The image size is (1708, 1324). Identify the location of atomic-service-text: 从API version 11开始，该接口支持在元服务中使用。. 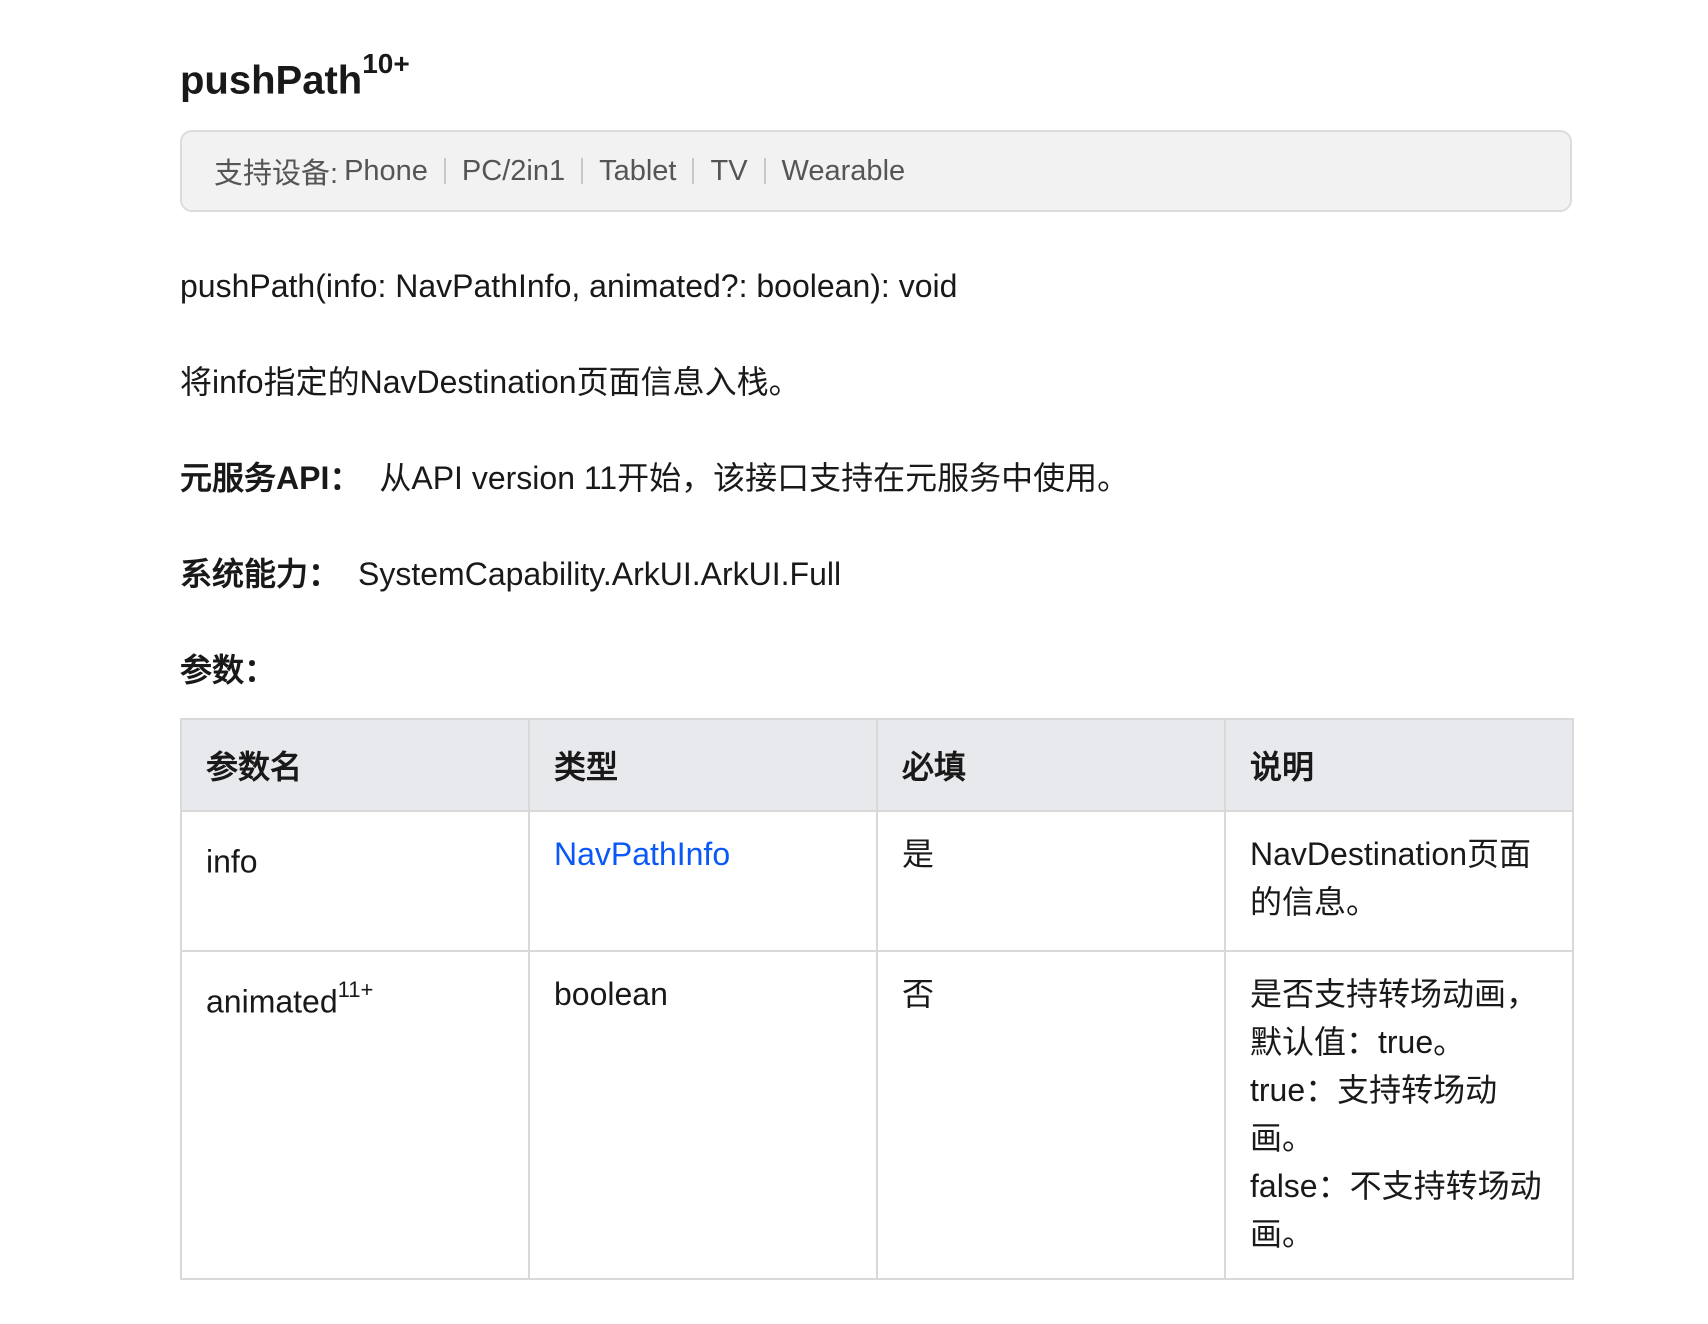
(754, 478).